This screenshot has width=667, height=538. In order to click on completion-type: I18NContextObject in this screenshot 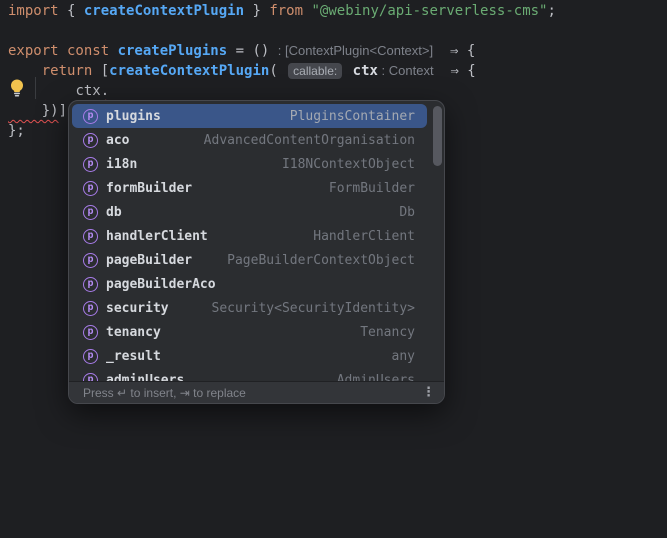, I will do `click(348, 164)`.